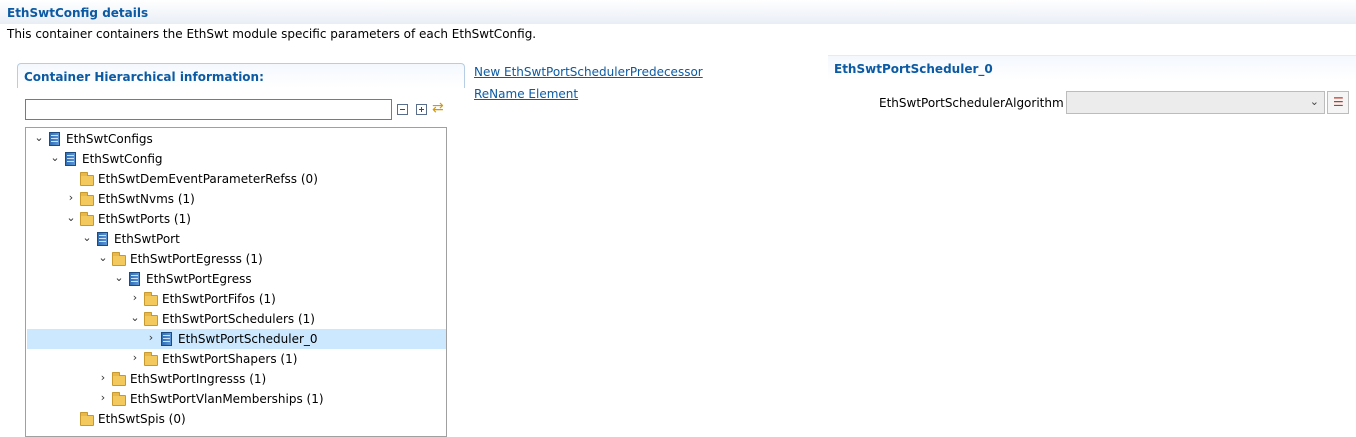  Describe the element at coordinates (236, 159) in the screenshot. I see `tree-node: ⌄ EthSwtConfig` at that location.